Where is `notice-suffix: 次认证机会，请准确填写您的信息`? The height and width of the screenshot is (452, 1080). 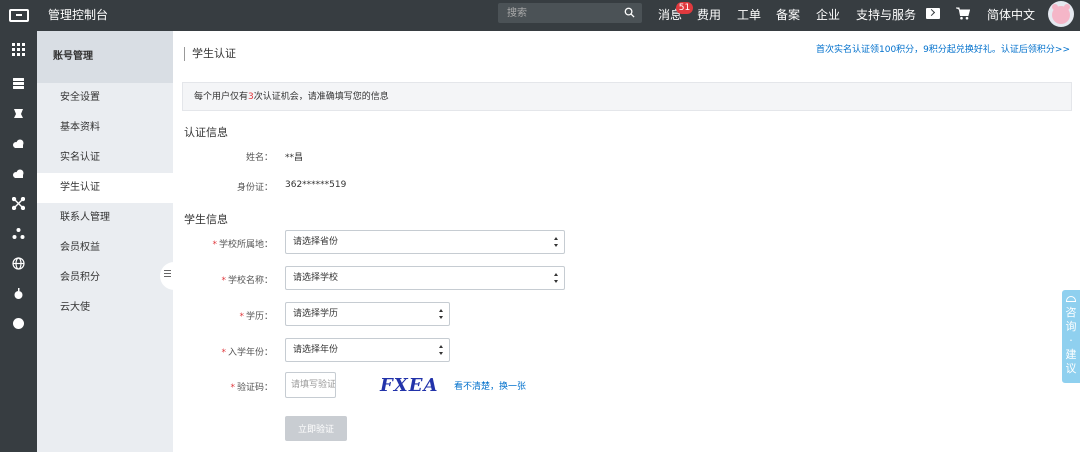 notice-suffix: 次认证机会，请准确填写您的信息 is located at coordinates (321, 97).